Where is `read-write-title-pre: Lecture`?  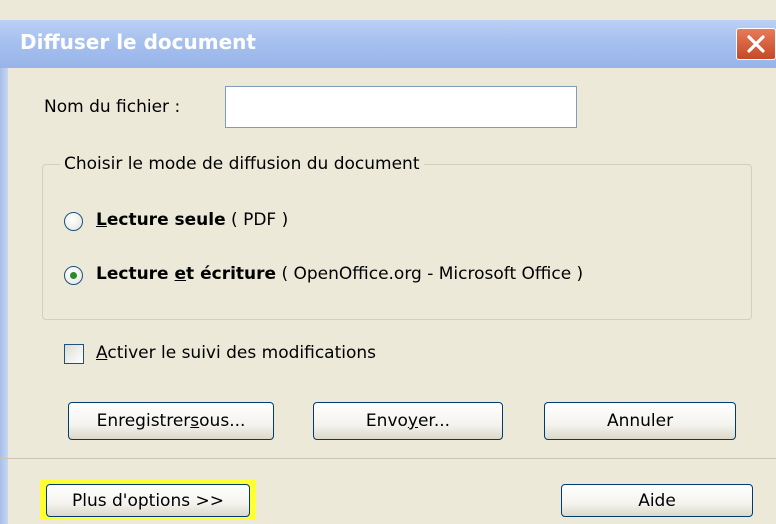 read-write-title-pre: Lecture is located at coordinates (135, 274).